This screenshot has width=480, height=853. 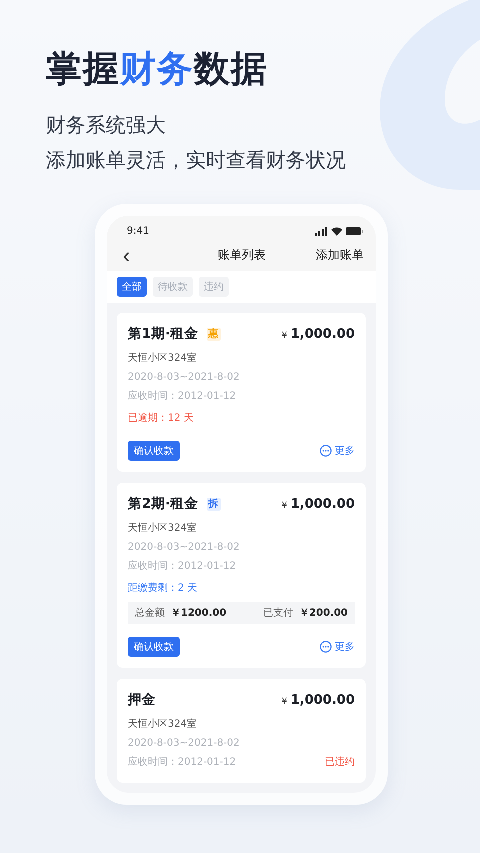 What do you see at coordinates (323, 613) in the screenshot?
I see `paid-amount: ￥200.00` at bounding box center [323, 613].